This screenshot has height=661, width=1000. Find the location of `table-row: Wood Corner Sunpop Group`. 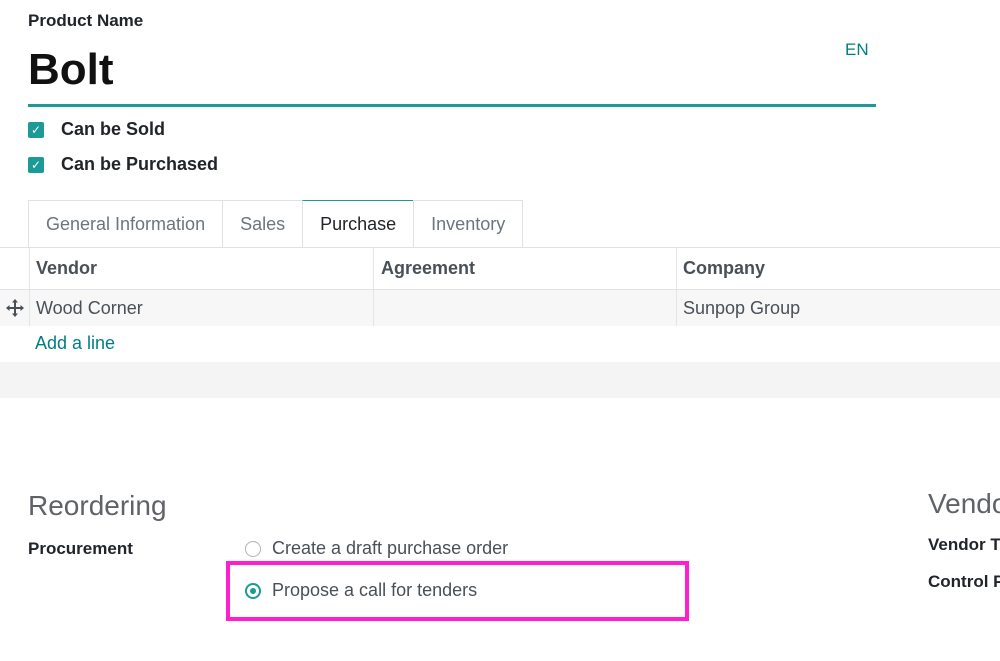

table-row: Wood Corner Sunpop Group is located at coordinates (500, 308).